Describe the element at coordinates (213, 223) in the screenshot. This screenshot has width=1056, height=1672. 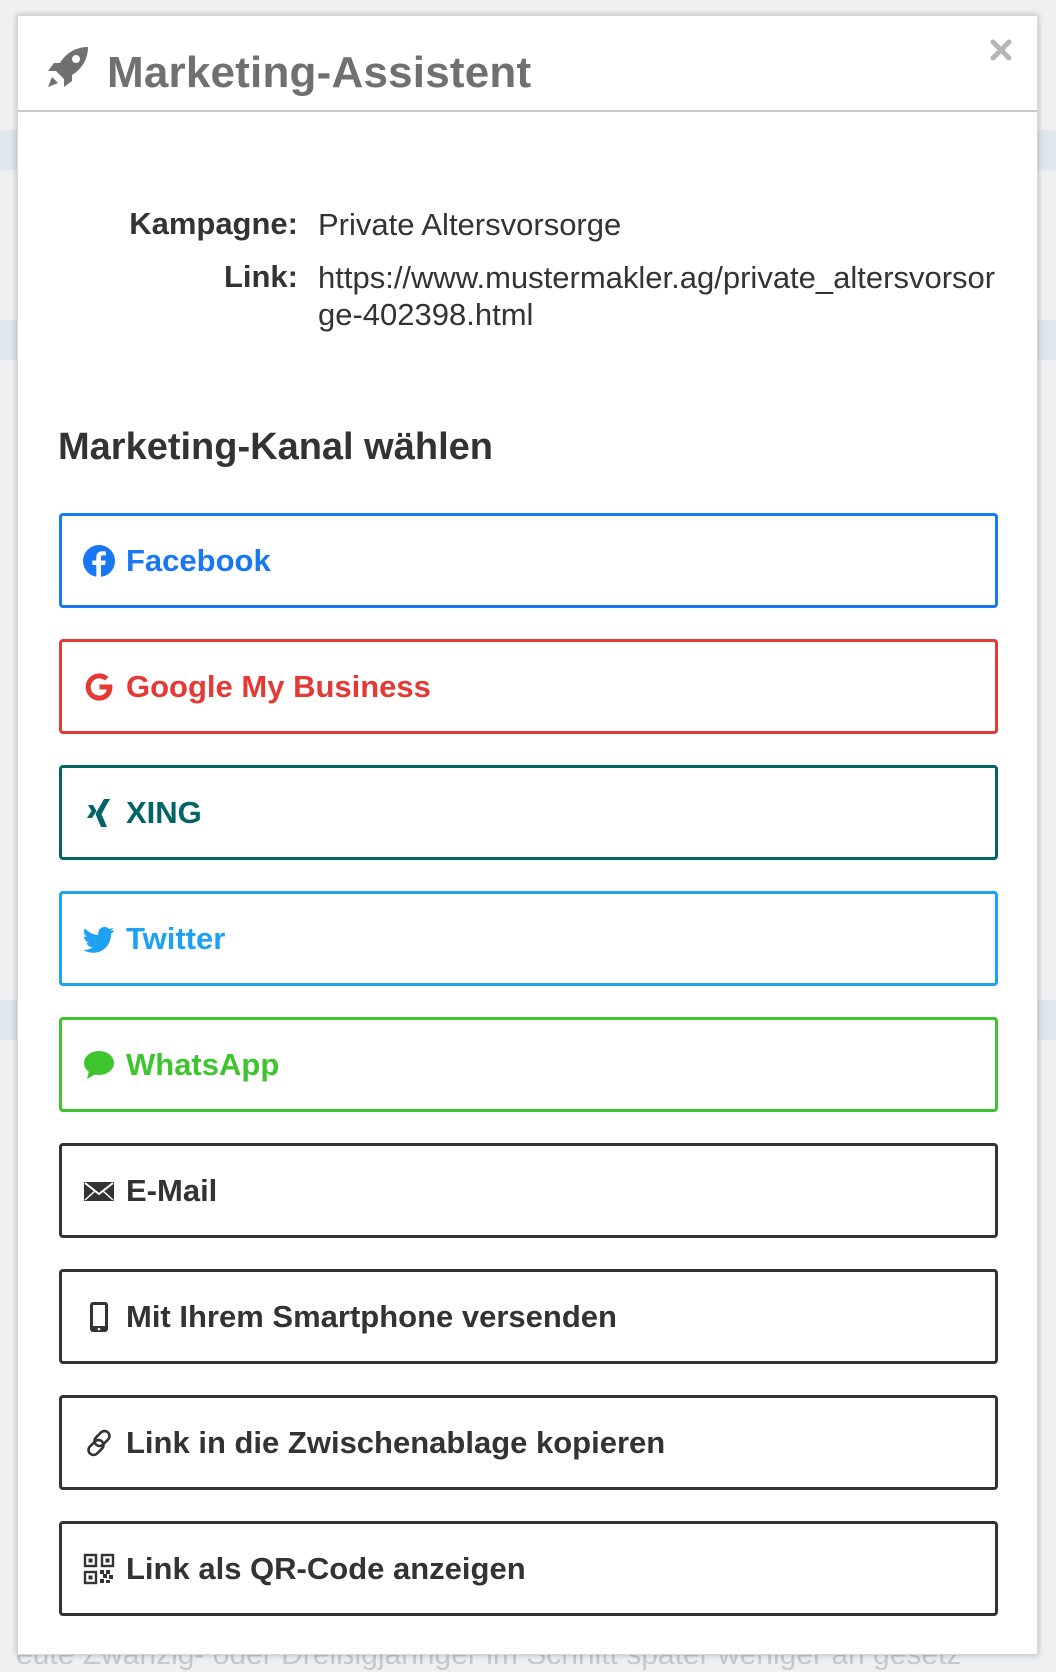
I see `campaign-label: Kampagne:` at that location.